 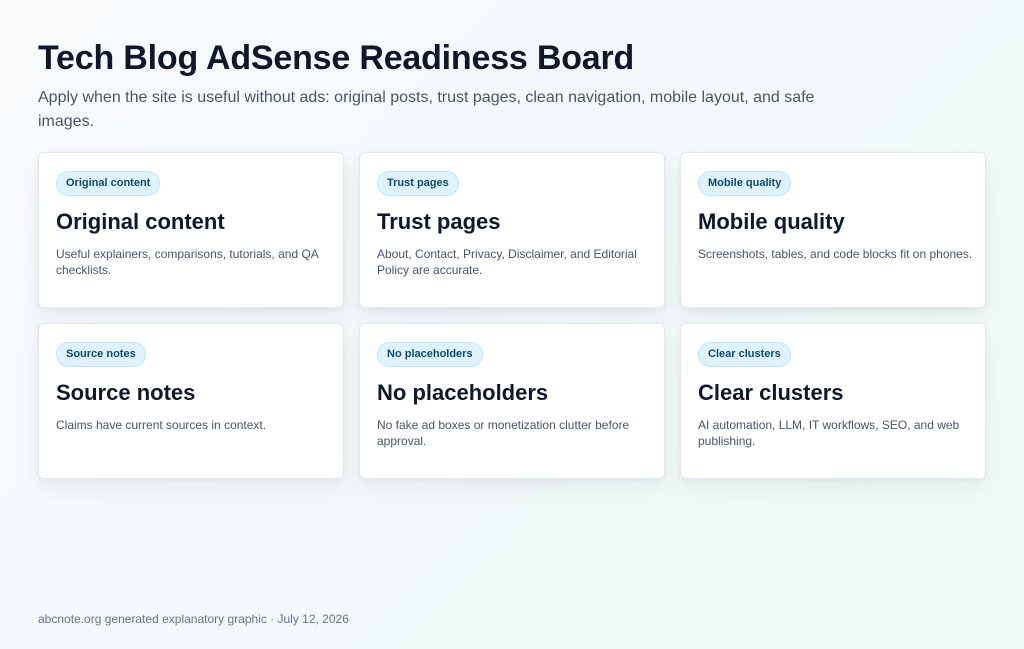 What do you see at coordinates (161, 425) in the screenshot?
I see `card-description: Claims have current sources in context.` at bounding box center [161, 425].